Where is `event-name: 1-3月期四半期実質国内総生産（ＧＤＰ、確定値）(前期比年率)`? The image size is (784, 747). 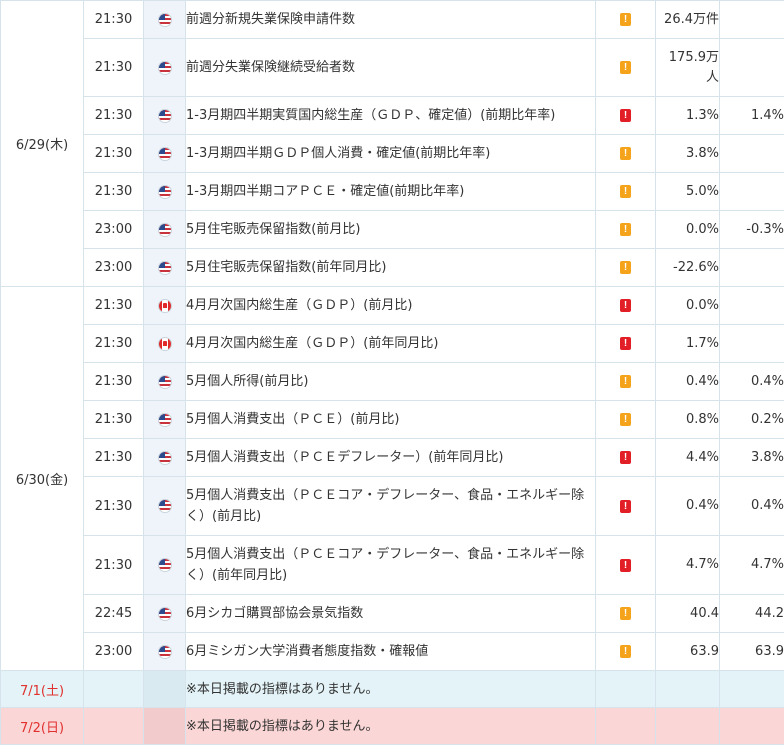
event-name: 1-3月期四半期実質国内総生産（ＧＤＰ、確定値）(前期比年率) is located at coordinates (390, 115).